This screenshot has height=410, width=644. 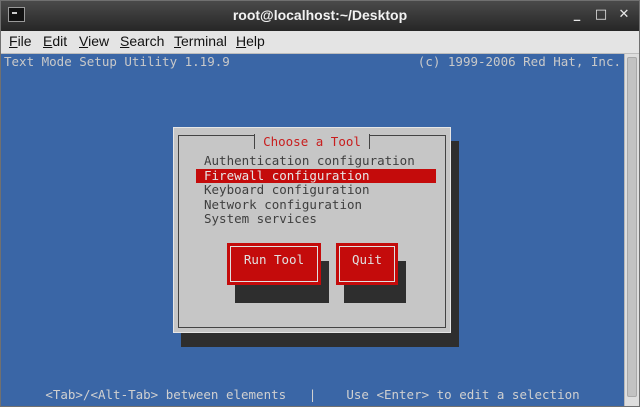 I want to click on menu-terminal: Terminal, so click(x=200, y=41).